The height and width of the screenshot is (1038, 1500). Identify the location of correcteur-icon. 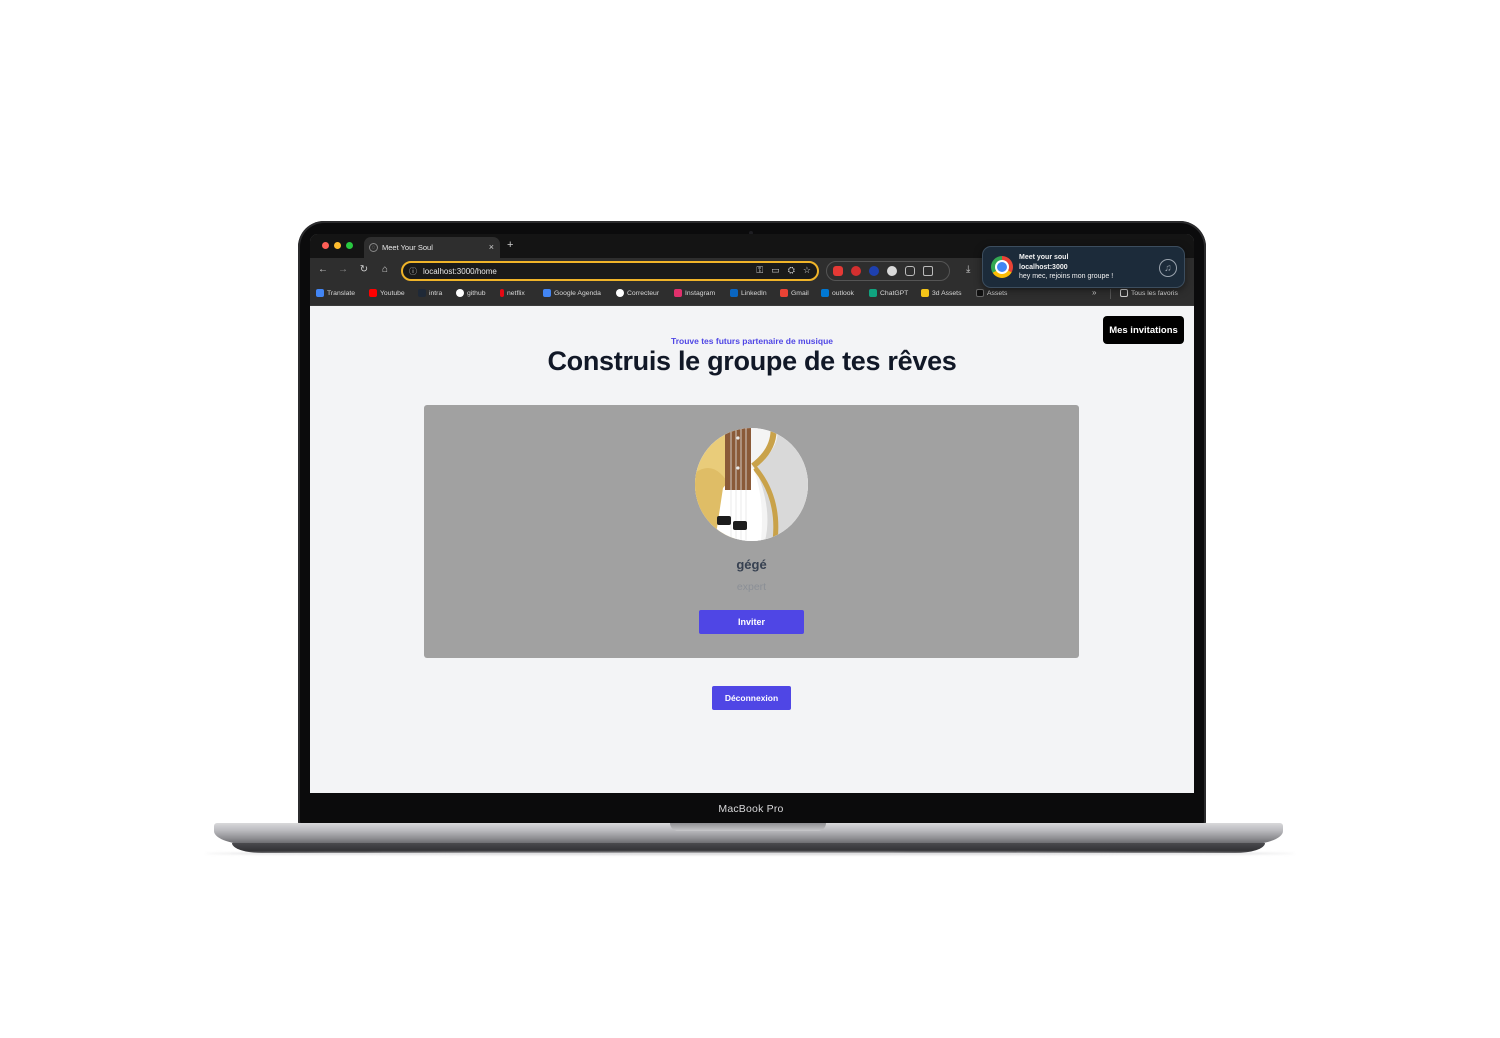
(620, 293).